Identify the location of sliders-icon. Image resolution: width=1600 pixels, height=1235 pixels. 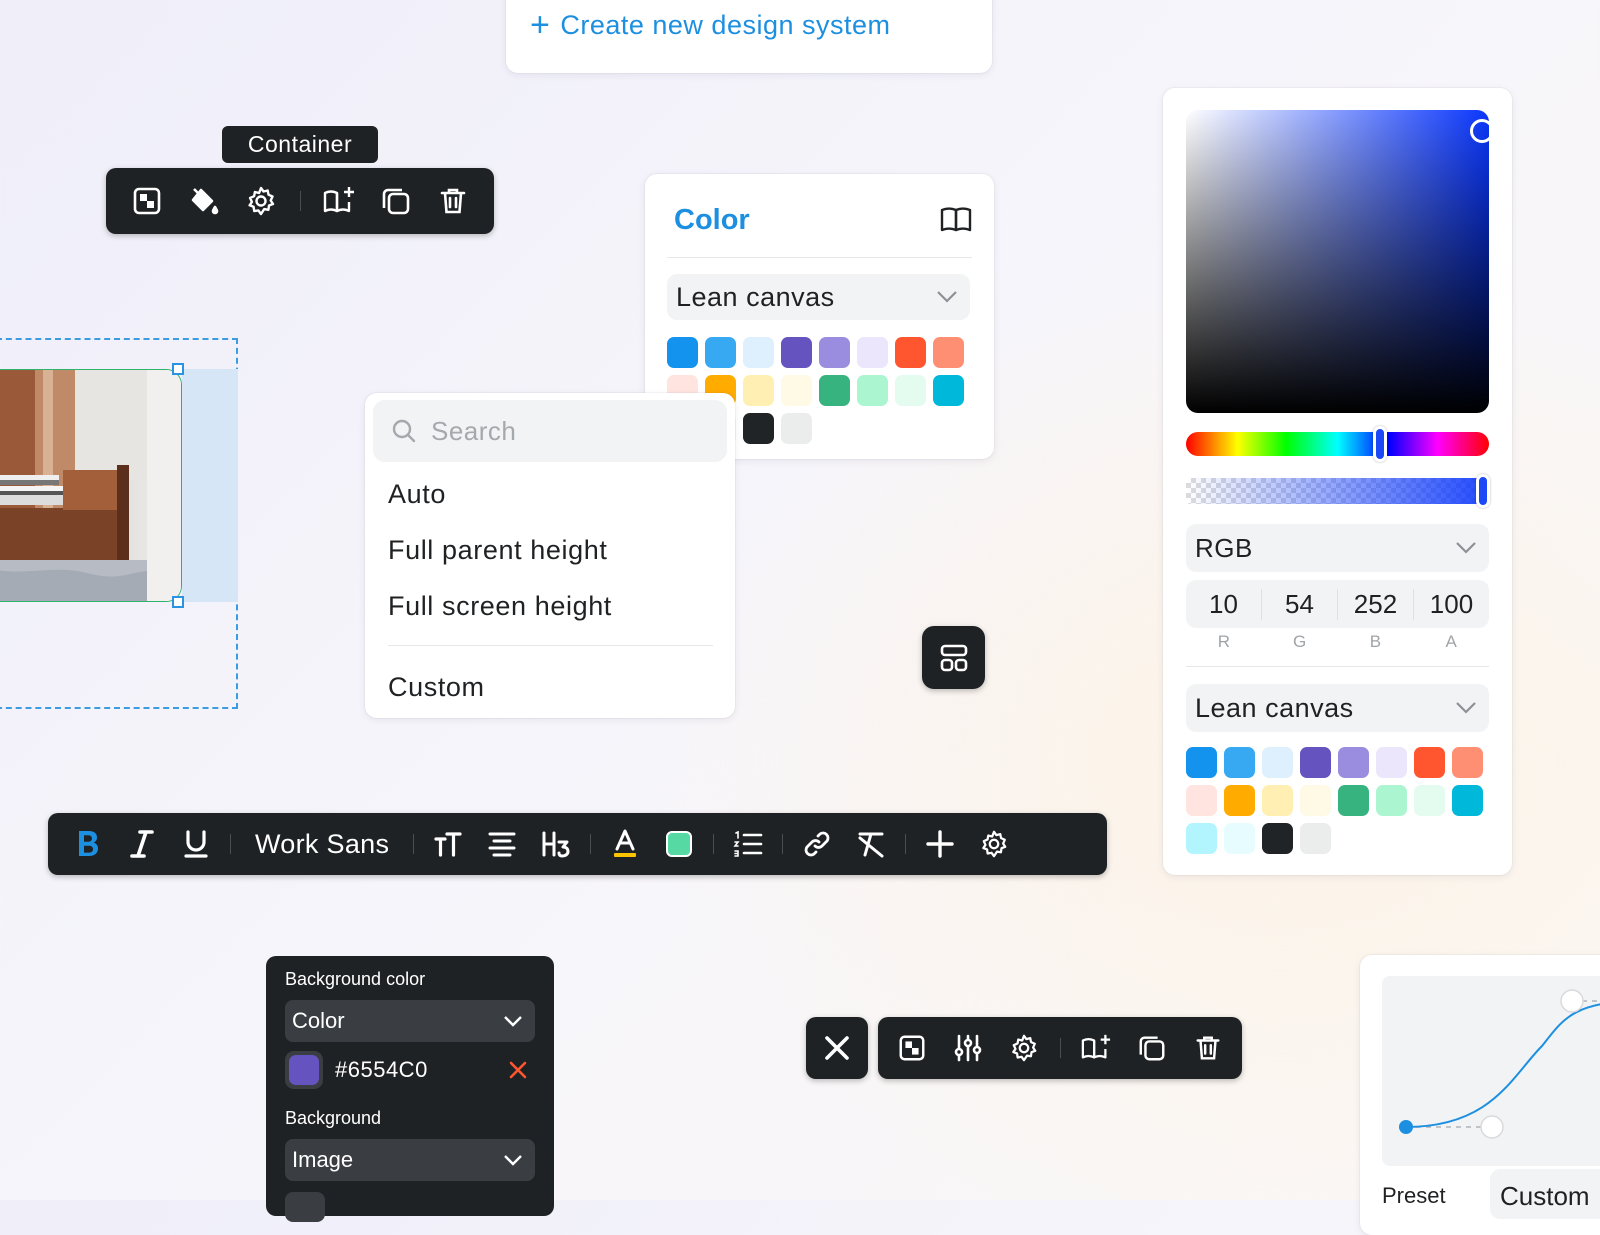
(968, 1048).